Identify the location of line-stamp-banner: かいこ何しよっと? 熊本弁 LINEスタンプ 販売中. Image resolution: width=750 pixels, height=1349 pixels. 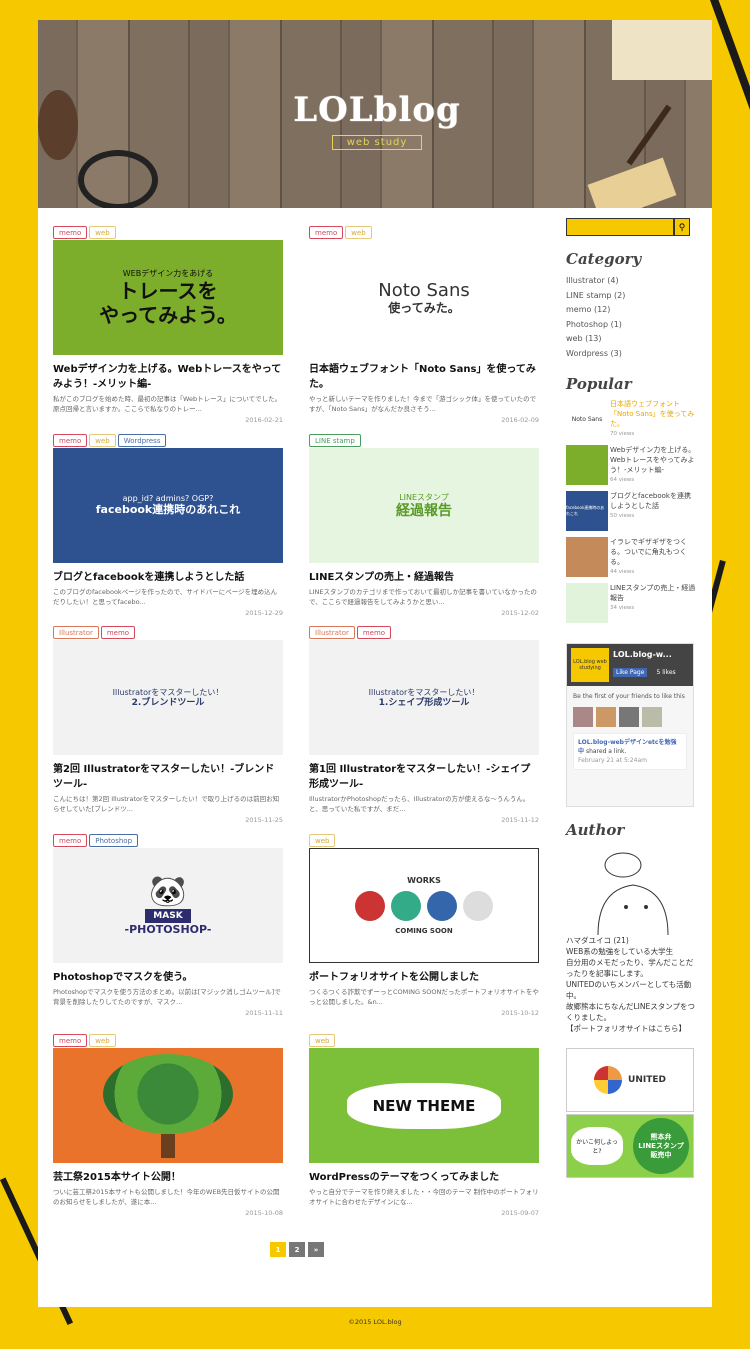
(630, 1146).